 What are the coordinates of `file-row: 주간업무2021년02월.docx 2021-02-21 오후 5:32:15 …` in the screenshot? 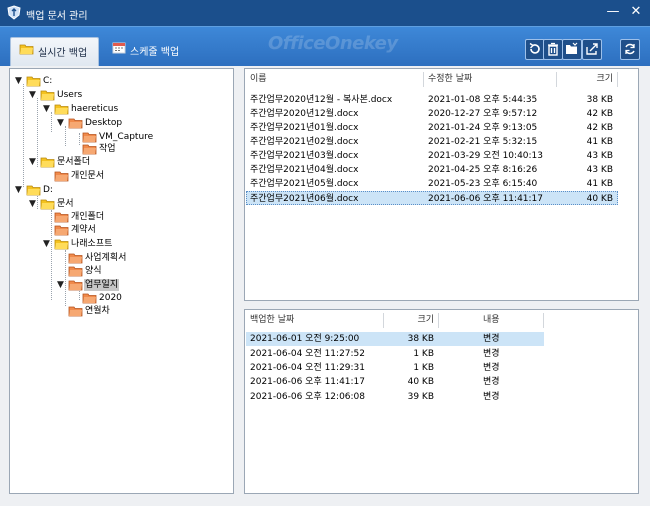 It's located at (432, 142).